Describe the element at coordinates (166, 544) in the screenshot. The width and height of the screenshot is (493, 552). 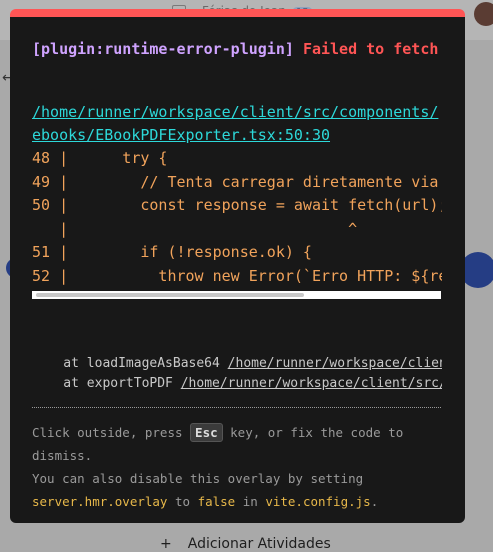
I see `plus-icon: +` at that location.